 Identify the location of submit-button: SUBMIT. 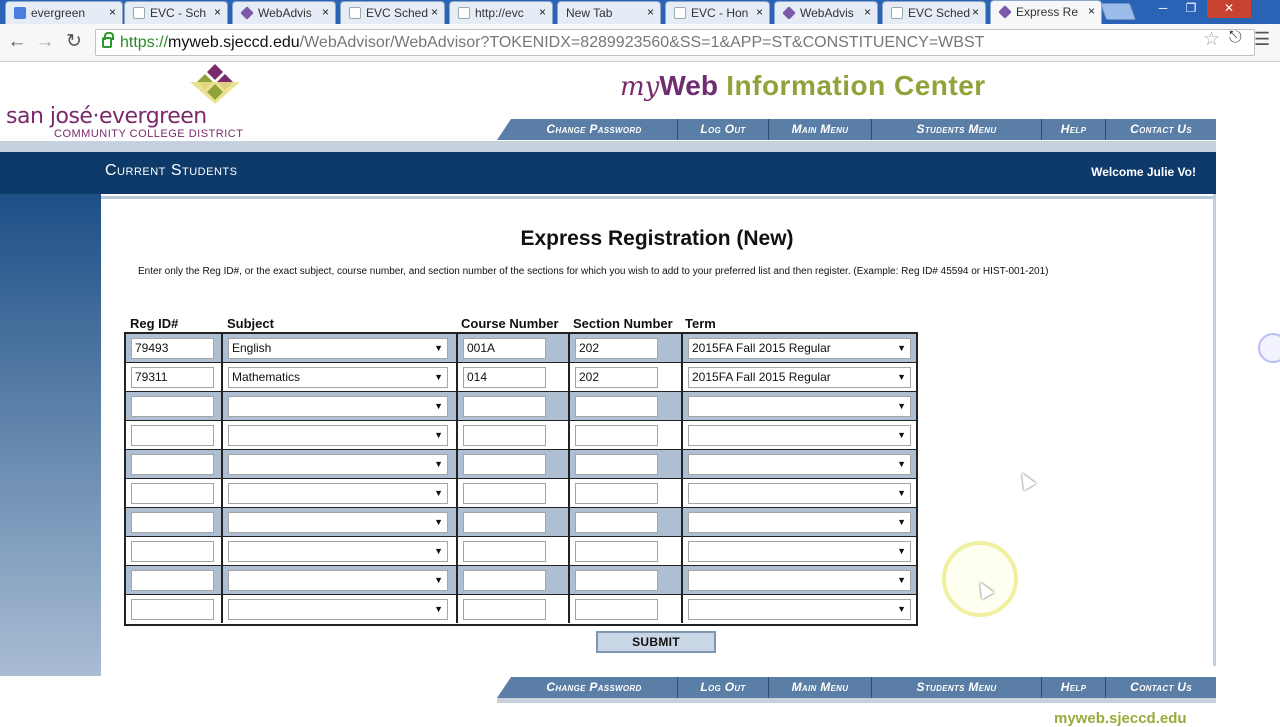
(656, 642).